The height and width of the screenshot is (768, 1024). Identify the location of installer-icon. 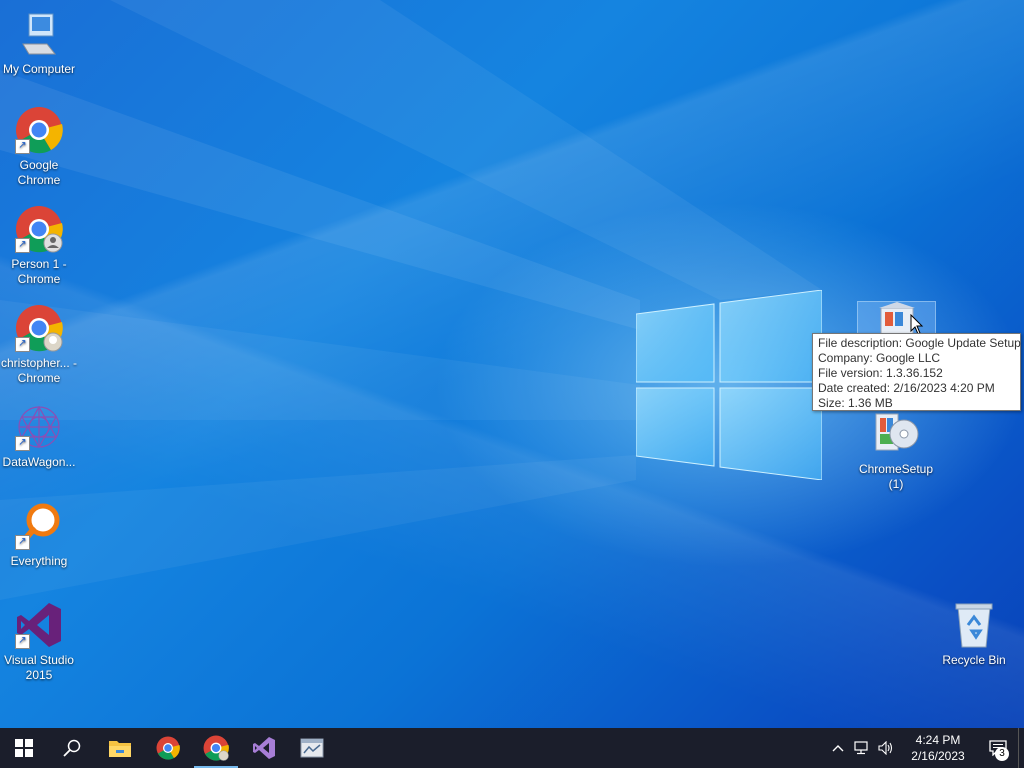
(896, 434).